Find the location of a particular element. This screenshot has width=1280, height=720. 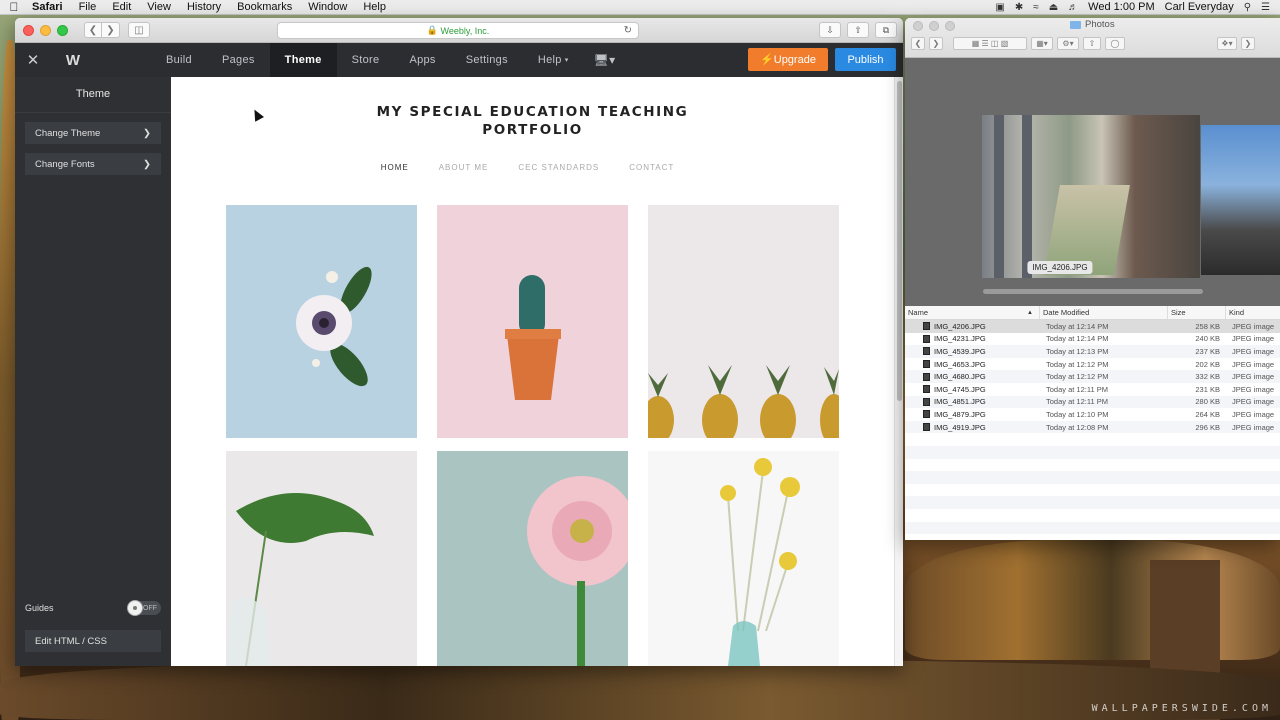

site-nav-contact: CONTACT is located at coordinates (651, 167).